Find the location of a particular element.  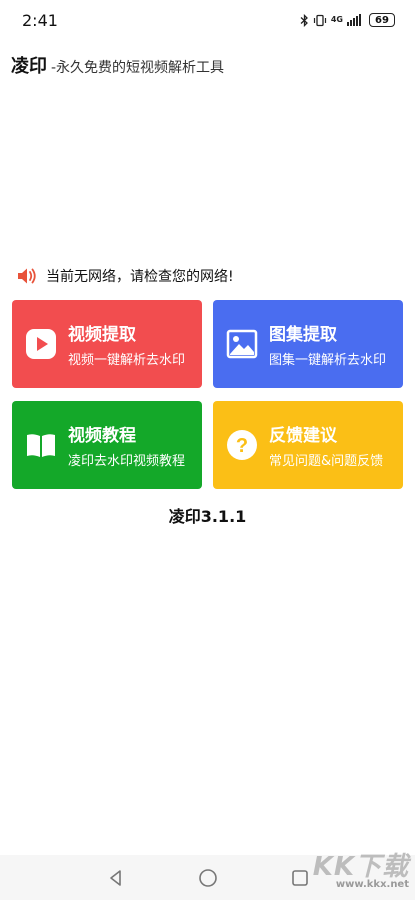

gallery-extract-title: 图集提取 is located at coordinates (303, 335).